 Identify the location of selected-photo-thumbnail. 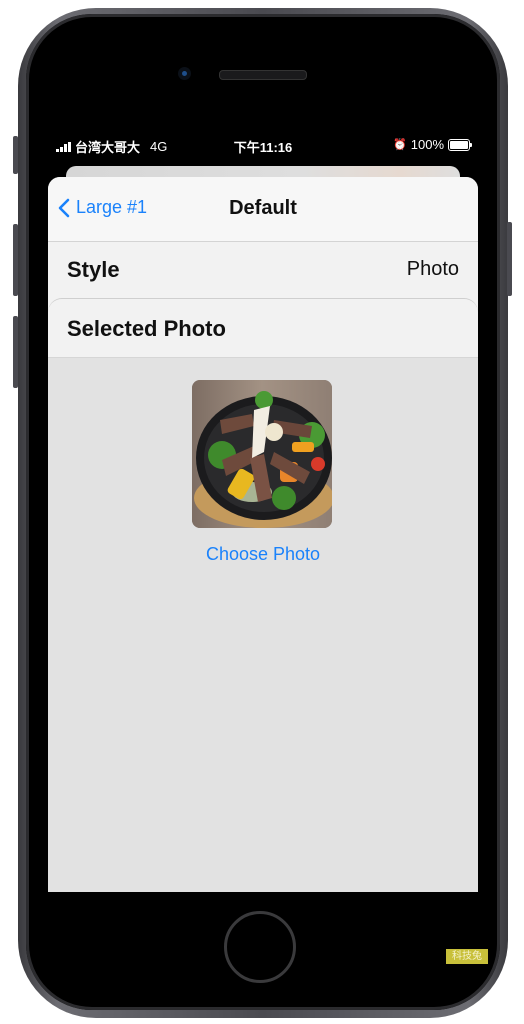
(262, 454).